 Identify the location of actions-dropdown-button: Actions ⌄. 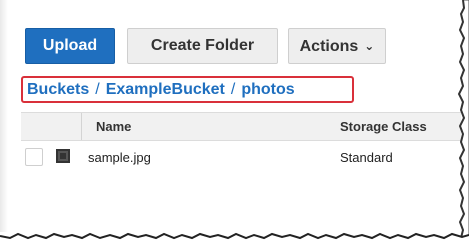
(337, 46).